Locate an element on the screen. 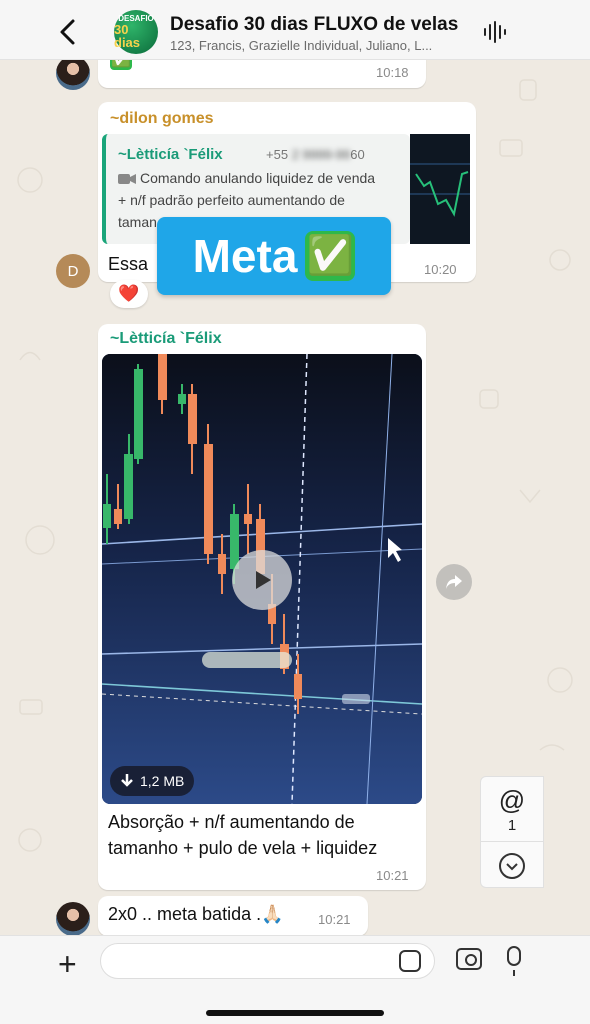  video-camera-icon is located at coordinates (127, 179).